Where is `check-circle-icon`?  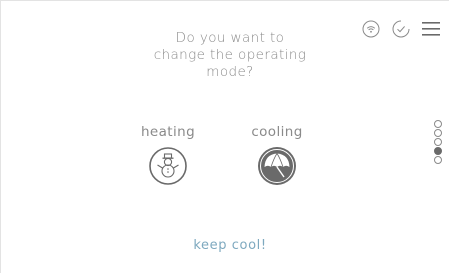
check-circle-icon is located at coordinates (401, 31).